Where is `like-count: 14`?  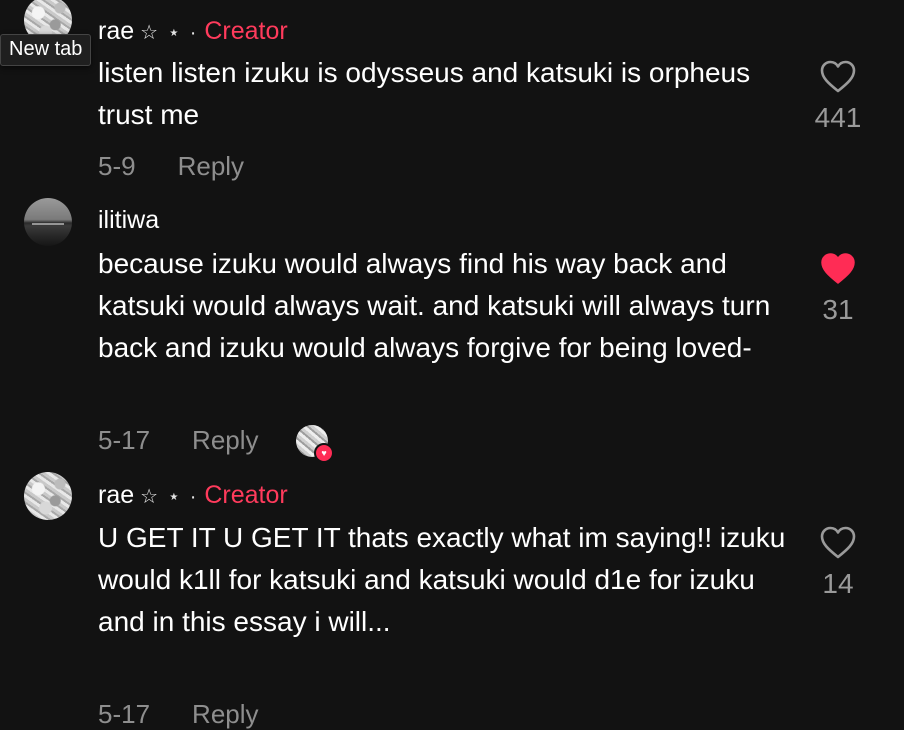
like-count: 14 is located at coordinates (838, 583).